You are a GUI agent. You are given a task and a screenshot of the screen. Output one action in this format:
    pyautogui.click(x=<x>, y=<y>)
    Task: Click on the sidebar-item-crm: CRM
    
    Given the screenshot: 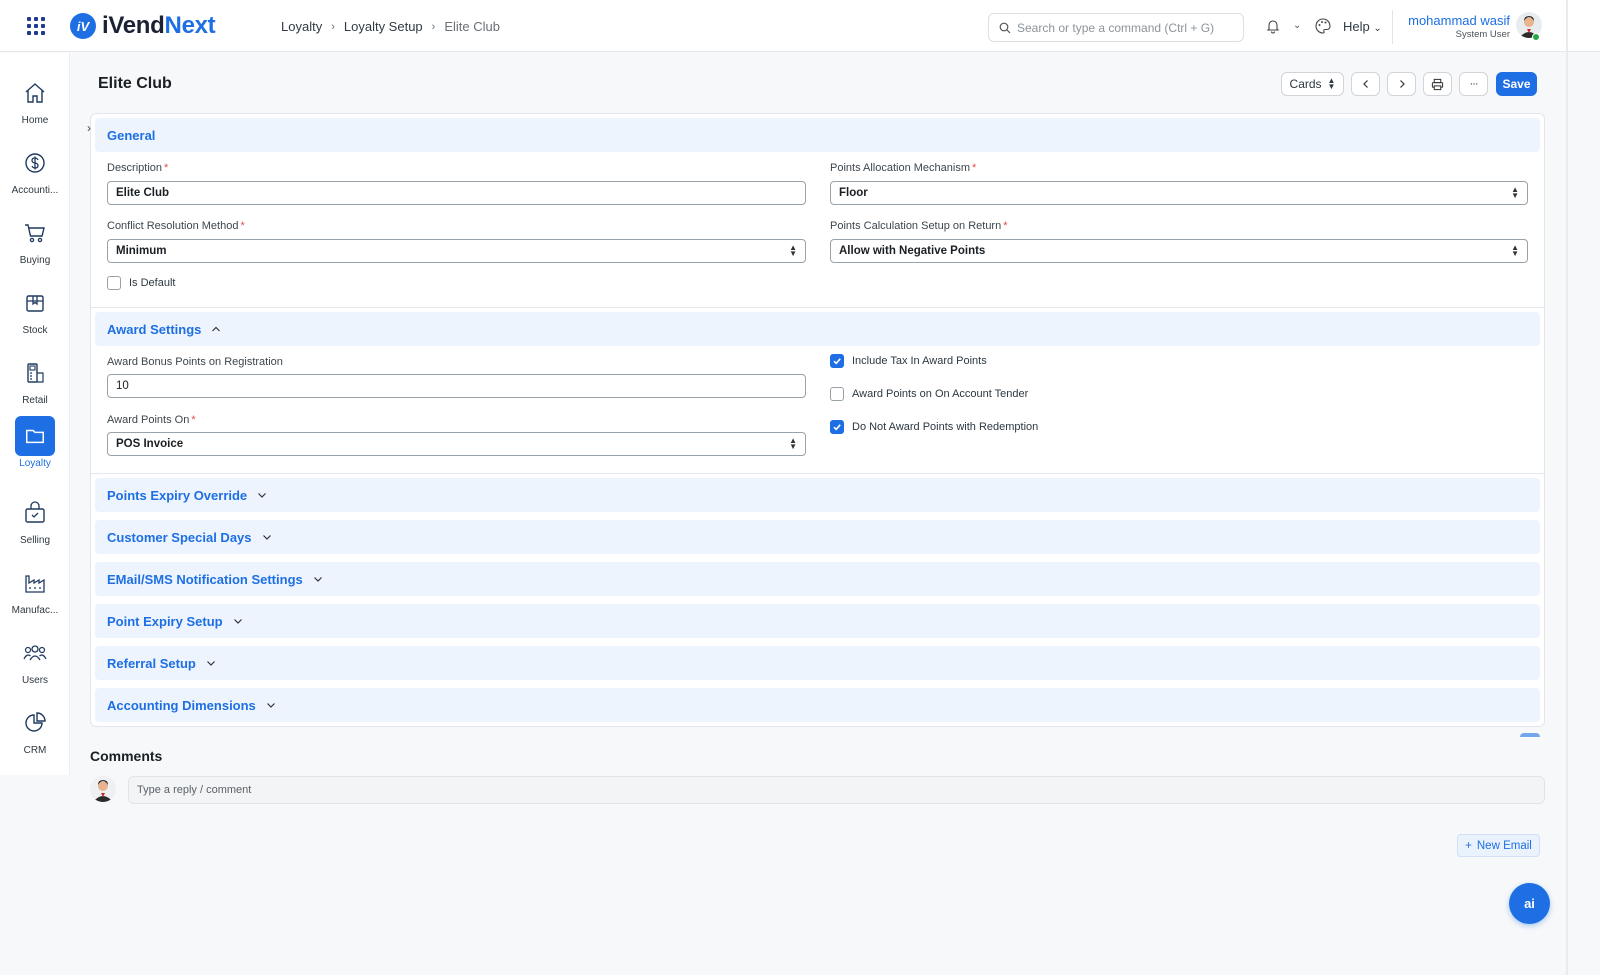 What is the action you would take?
    pyautogui.click(x=35, y=736)
    